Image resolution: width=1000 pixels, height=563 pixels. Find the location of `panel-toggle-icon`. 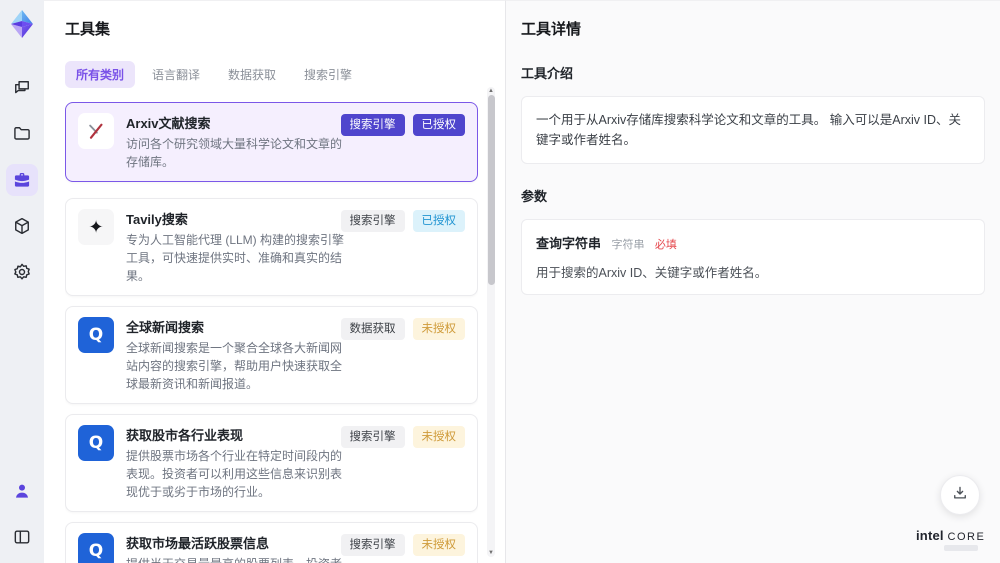

panel-toggle-icon is located at coordinates (22, 537).